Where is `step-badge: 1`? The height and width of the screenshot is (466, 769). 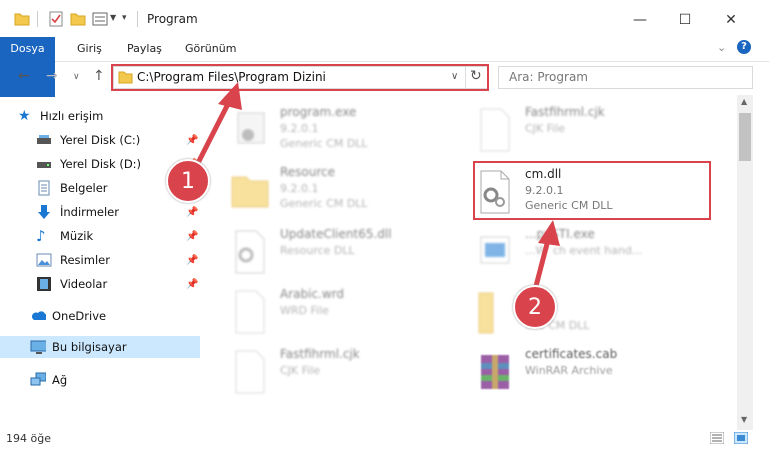 step-badge: 1 is located at coordinates (188, 181).